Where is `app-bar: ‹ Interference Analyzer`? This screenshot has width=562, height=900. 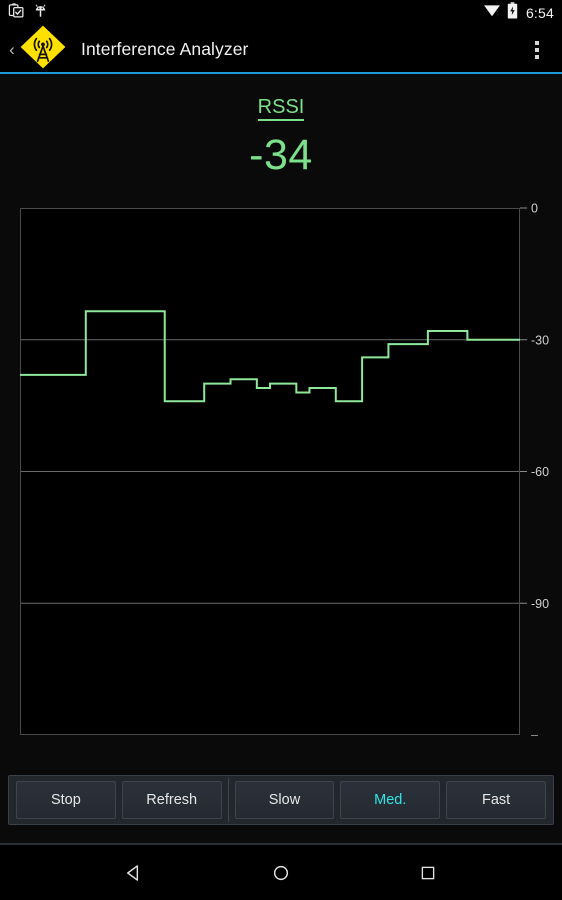 app-bar: ‹ Interference Analyzer is located at coordinates (281, 49).